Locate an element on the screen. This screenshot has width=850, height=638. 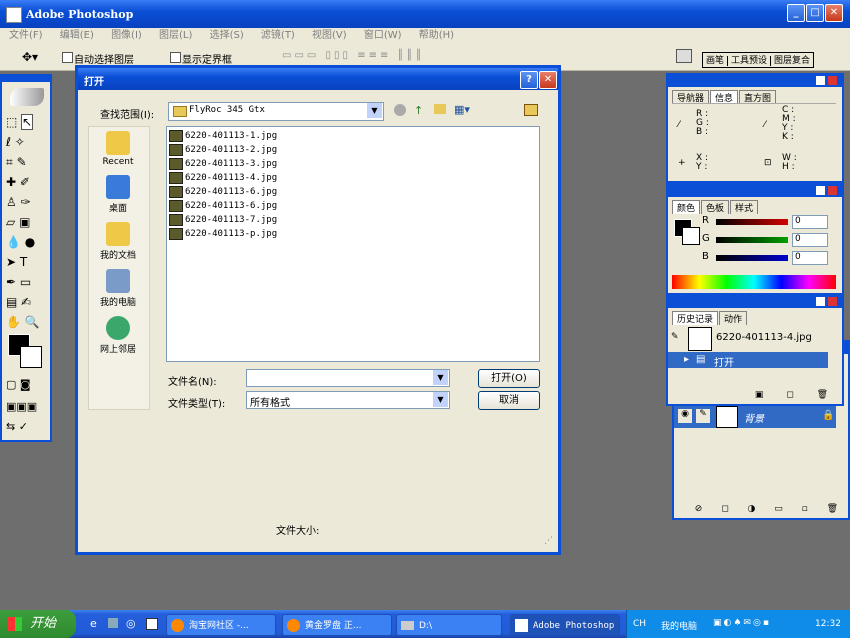
color-ramp is located at coordinates (754, 282).